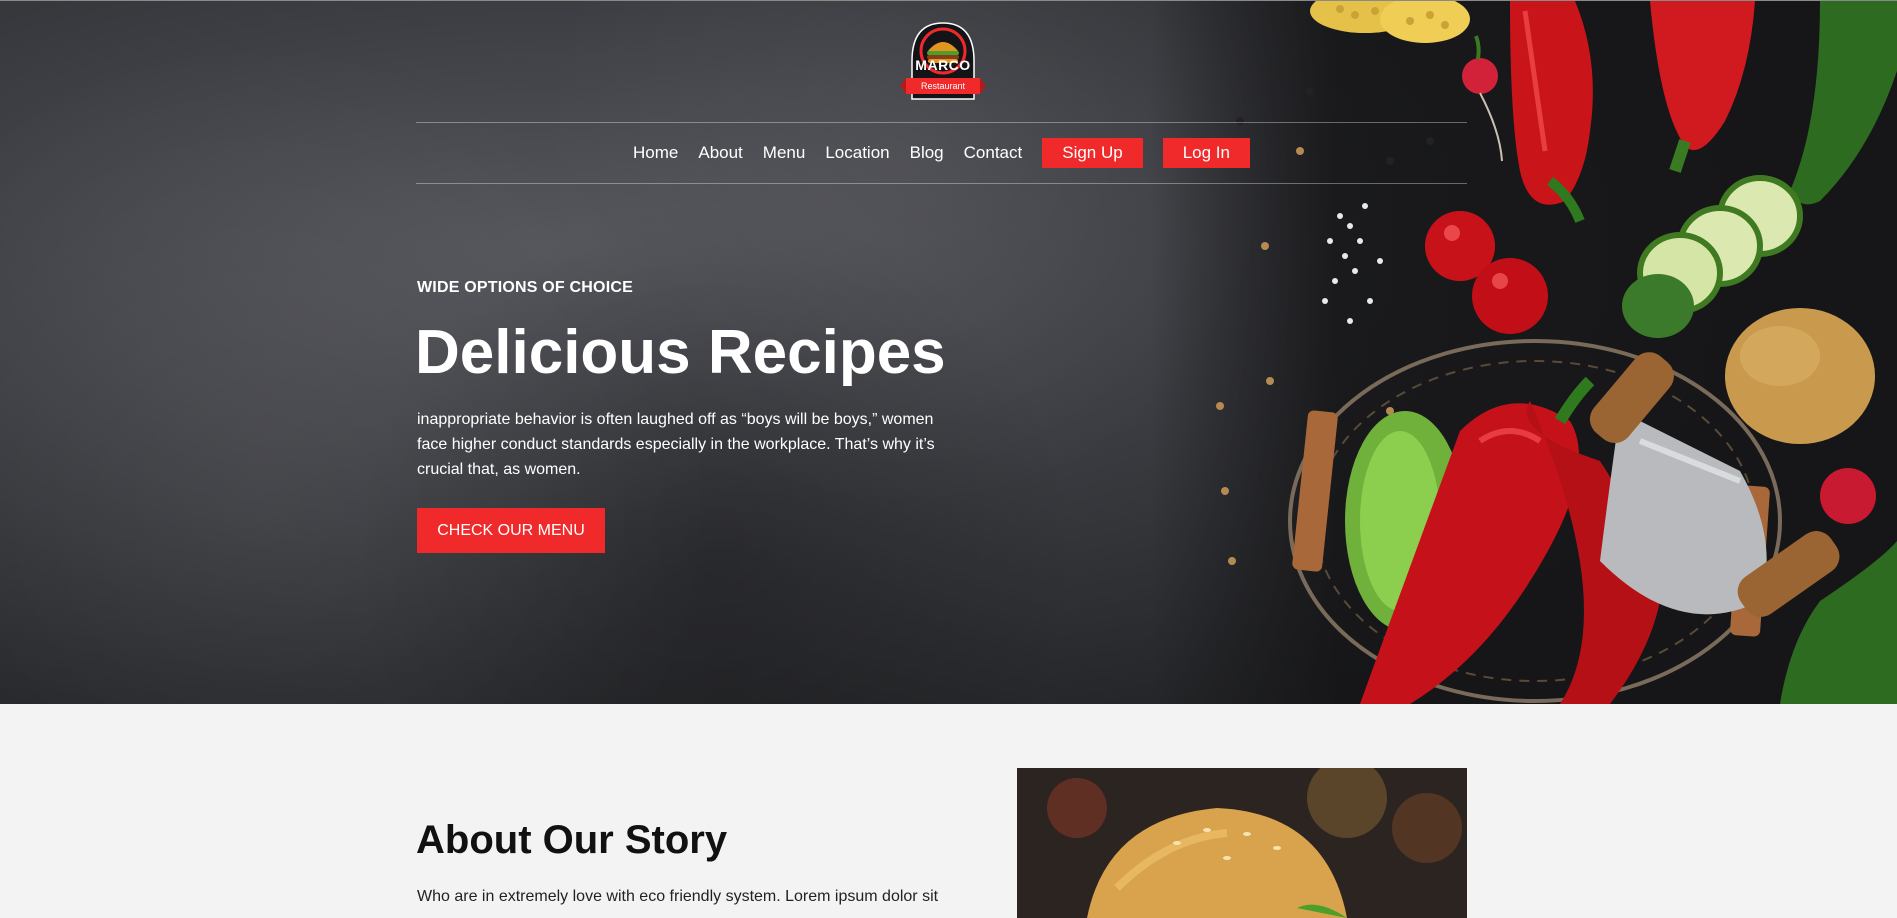 The width and height of the screenshot is (1897, 918). I want to click on about-title: About Our Story, so click(572, 840).